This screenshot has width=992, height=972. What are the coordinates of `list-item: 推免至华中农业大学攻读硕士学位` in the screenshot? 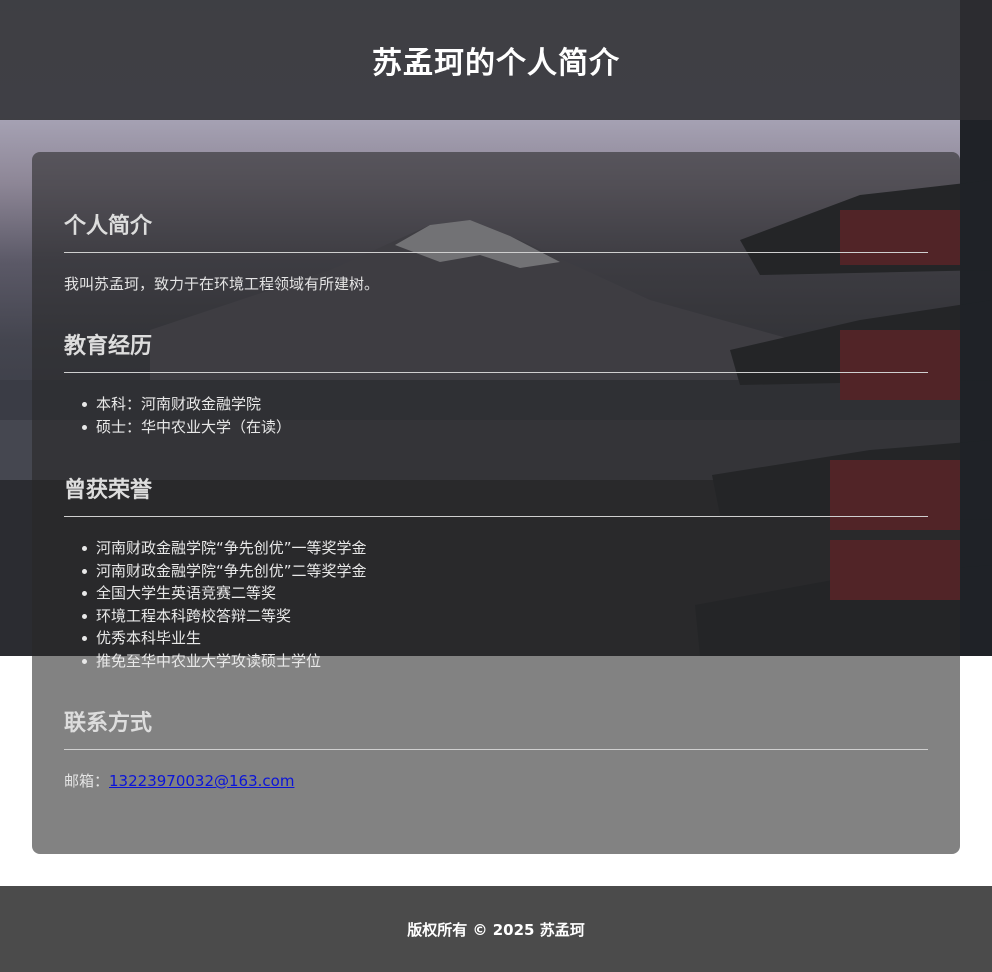 It's located at (505, 661).